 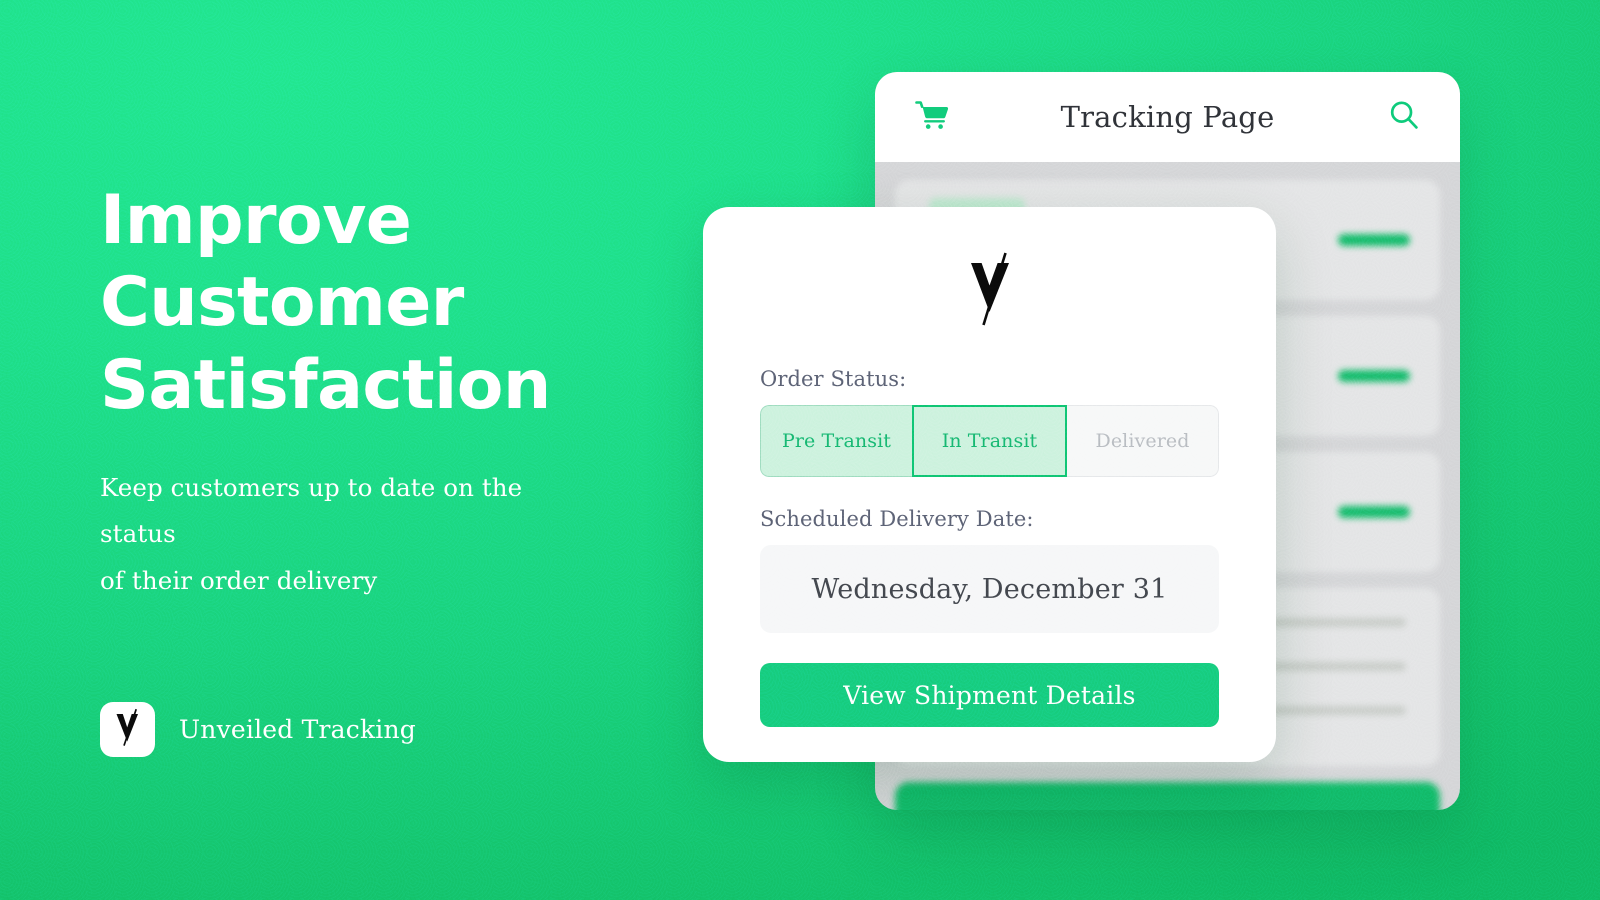 I want to click on modal-logo, so click(x=989, y=287).